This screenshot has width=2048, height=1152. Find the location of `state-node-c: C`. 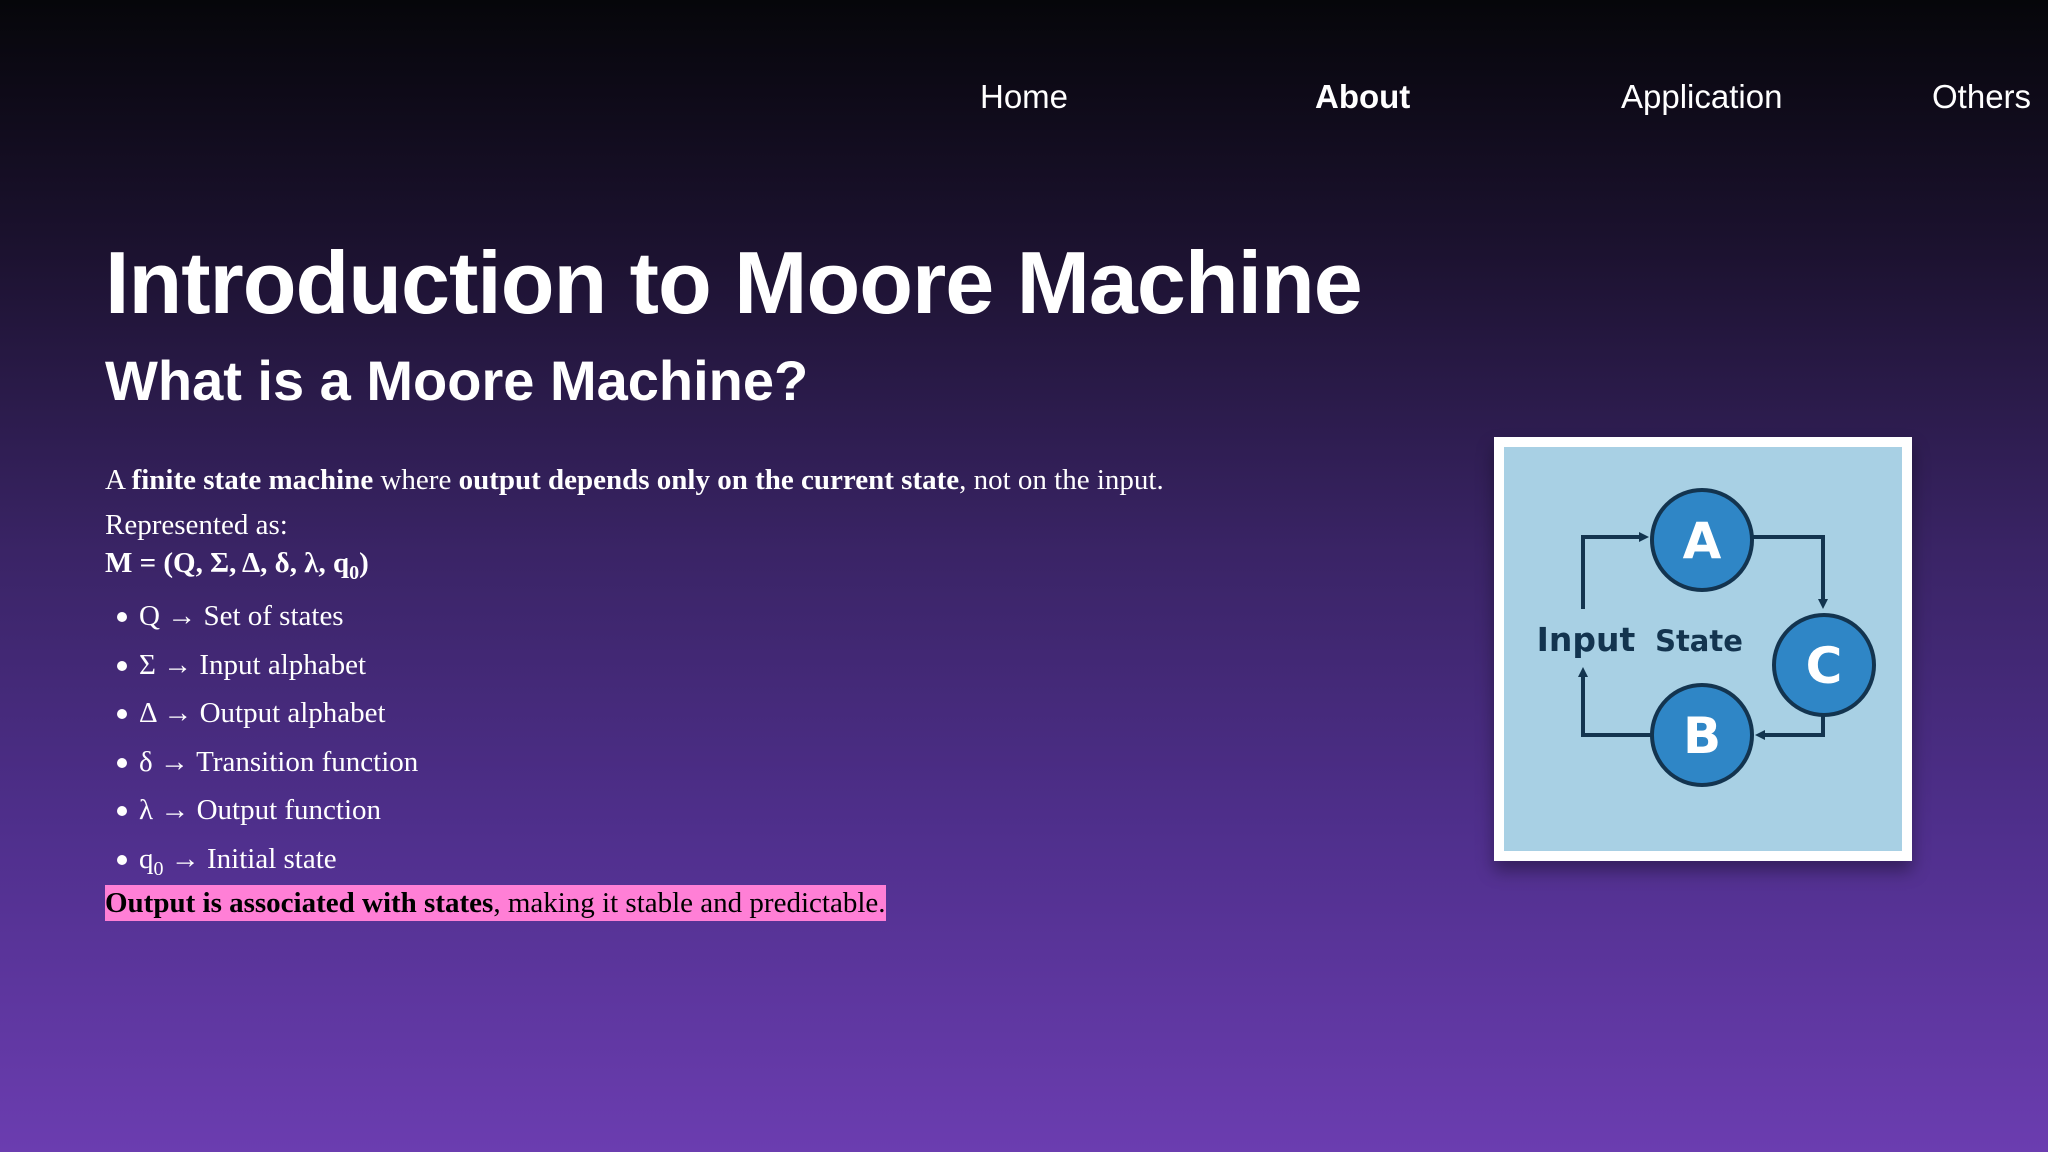

state-node-c: C is located at coordinates (1824, 665).